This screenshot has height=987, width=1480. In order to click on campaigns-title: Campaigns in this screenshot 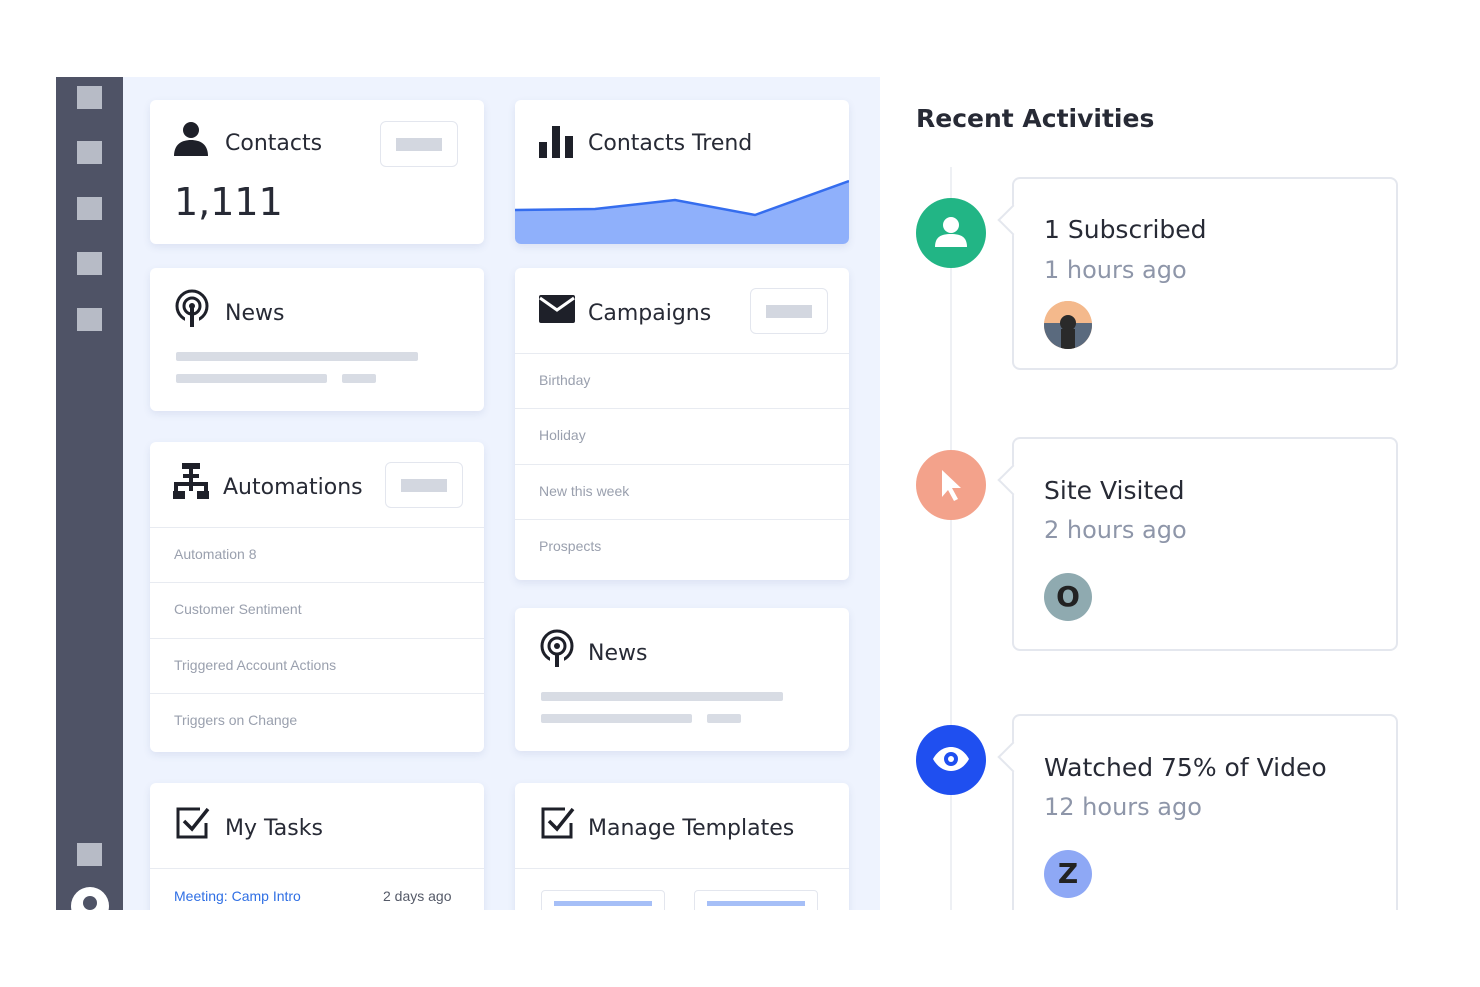, I will do `click(650, 313)`.